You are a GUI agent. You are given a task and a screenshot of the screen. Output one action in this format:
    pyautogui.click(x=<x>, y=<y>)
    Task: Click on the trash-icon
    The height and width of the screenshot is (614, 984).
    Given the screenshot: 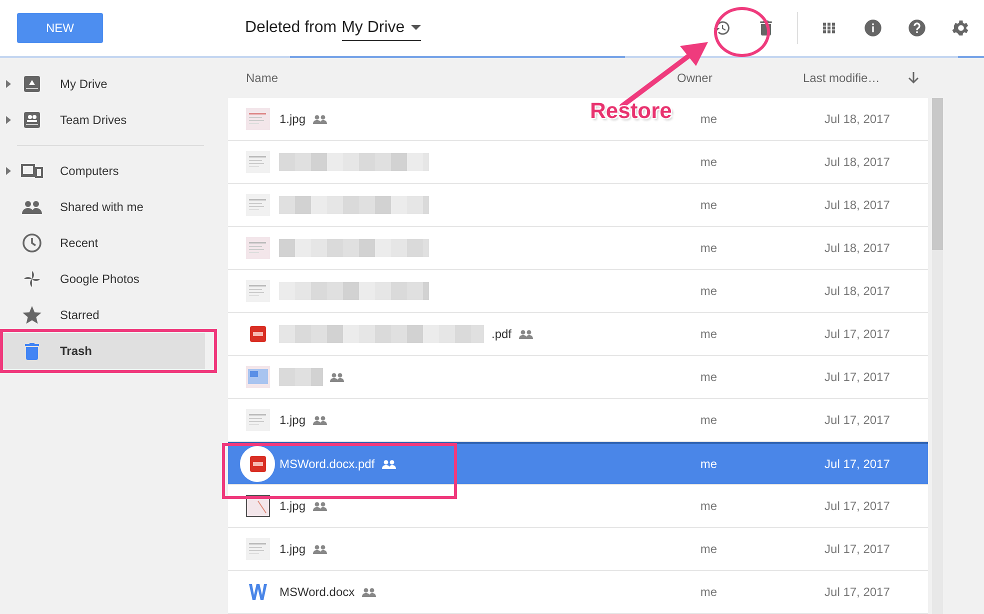 What is the action you would take?
    pyautogui.click(x=32, y=351)
    